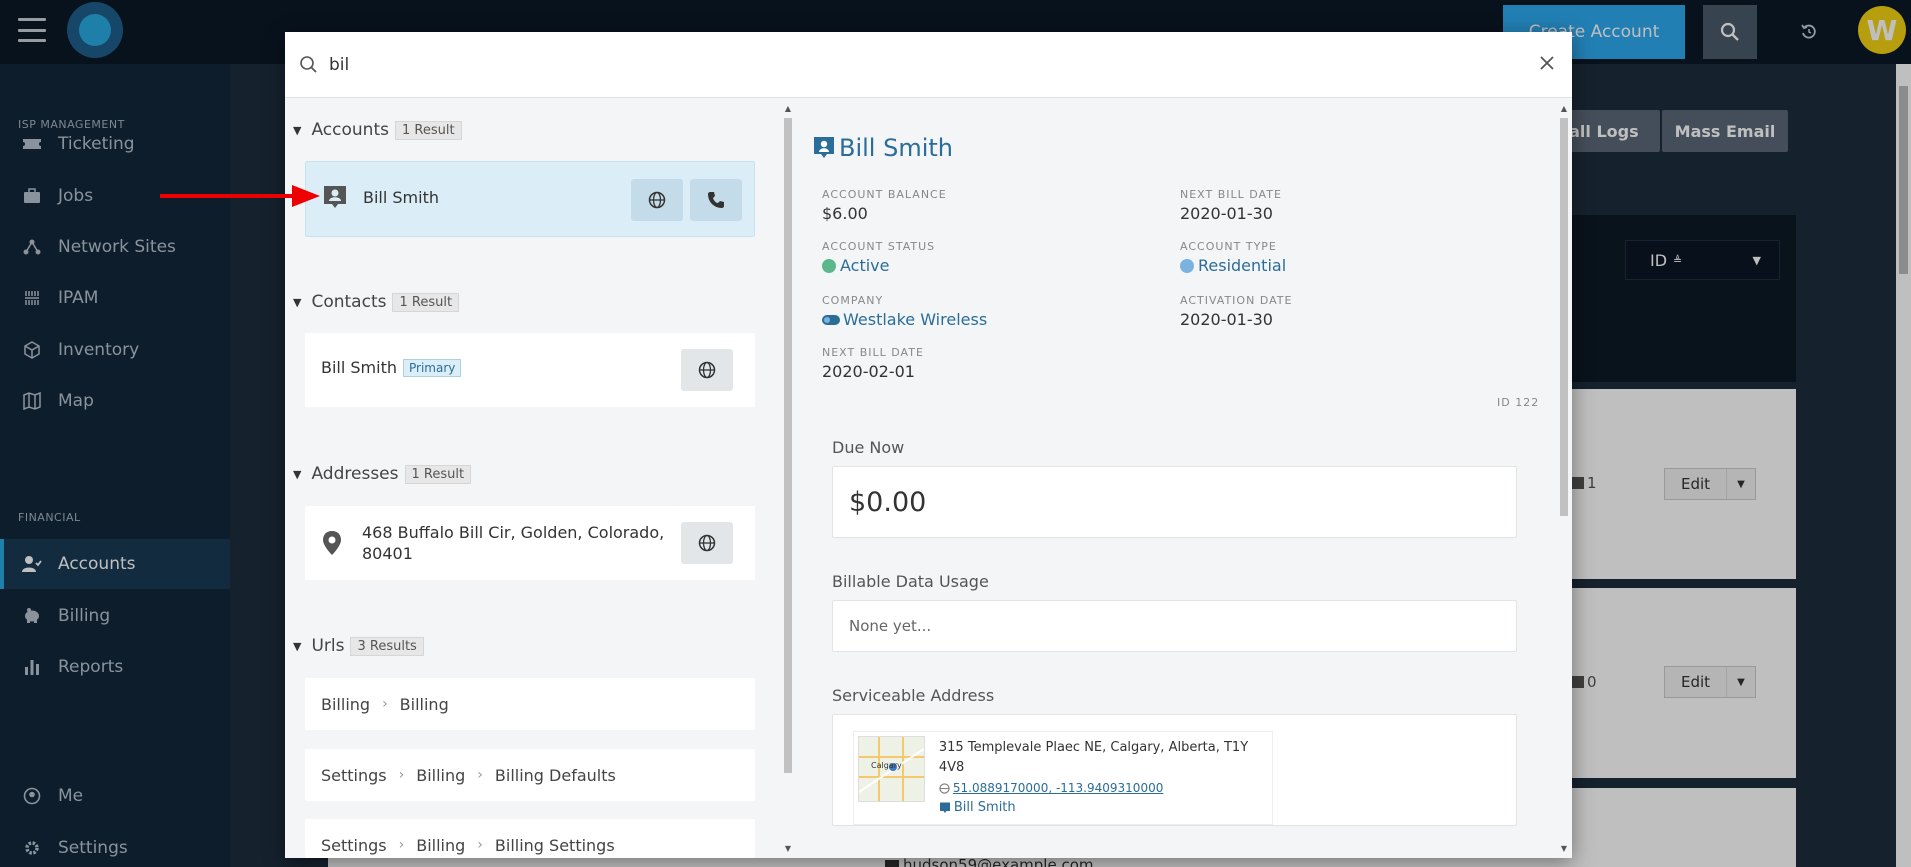 Image resolution: width=1911 pixels, height=867 pixels. What do you see at coordinates (985, 808) in the screenshot?
I see `address-owner-link: Bill Smith` at bounding box center [985, 808].